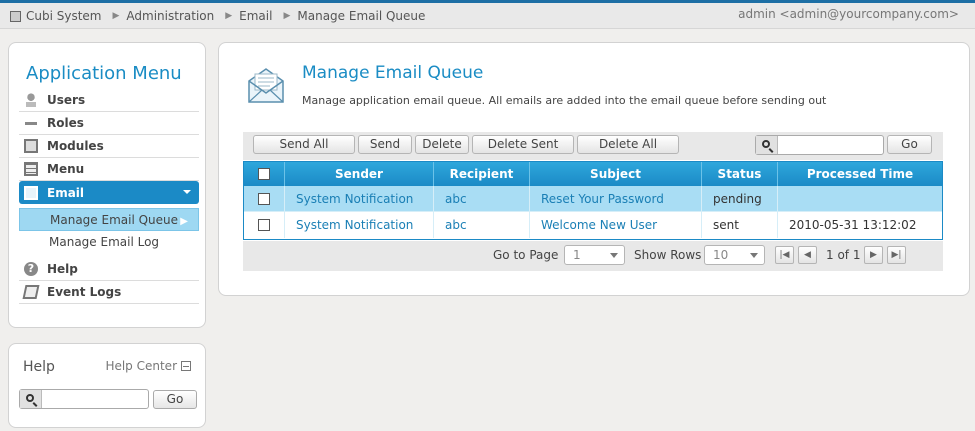 This screenshot has width=975, height=431. I want to click on select-all-cell, so click(264, 174).